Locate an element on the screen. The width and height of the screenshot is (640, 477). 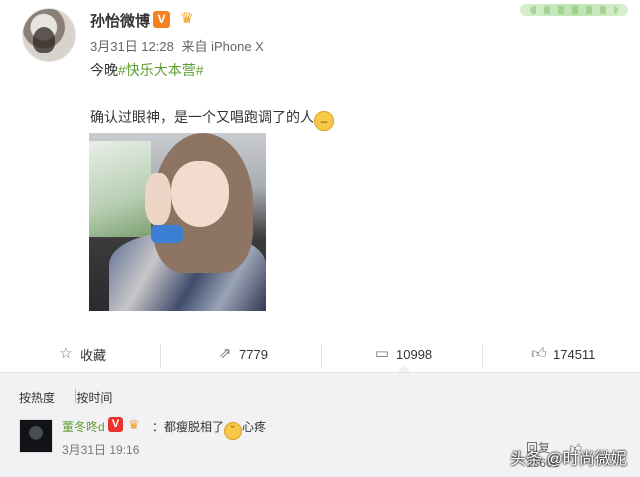
action-bar: ☆ 收藏 ⇗ 7779 ▭ 10998 👍︎ 174511 is located at coordinates (320, 354).